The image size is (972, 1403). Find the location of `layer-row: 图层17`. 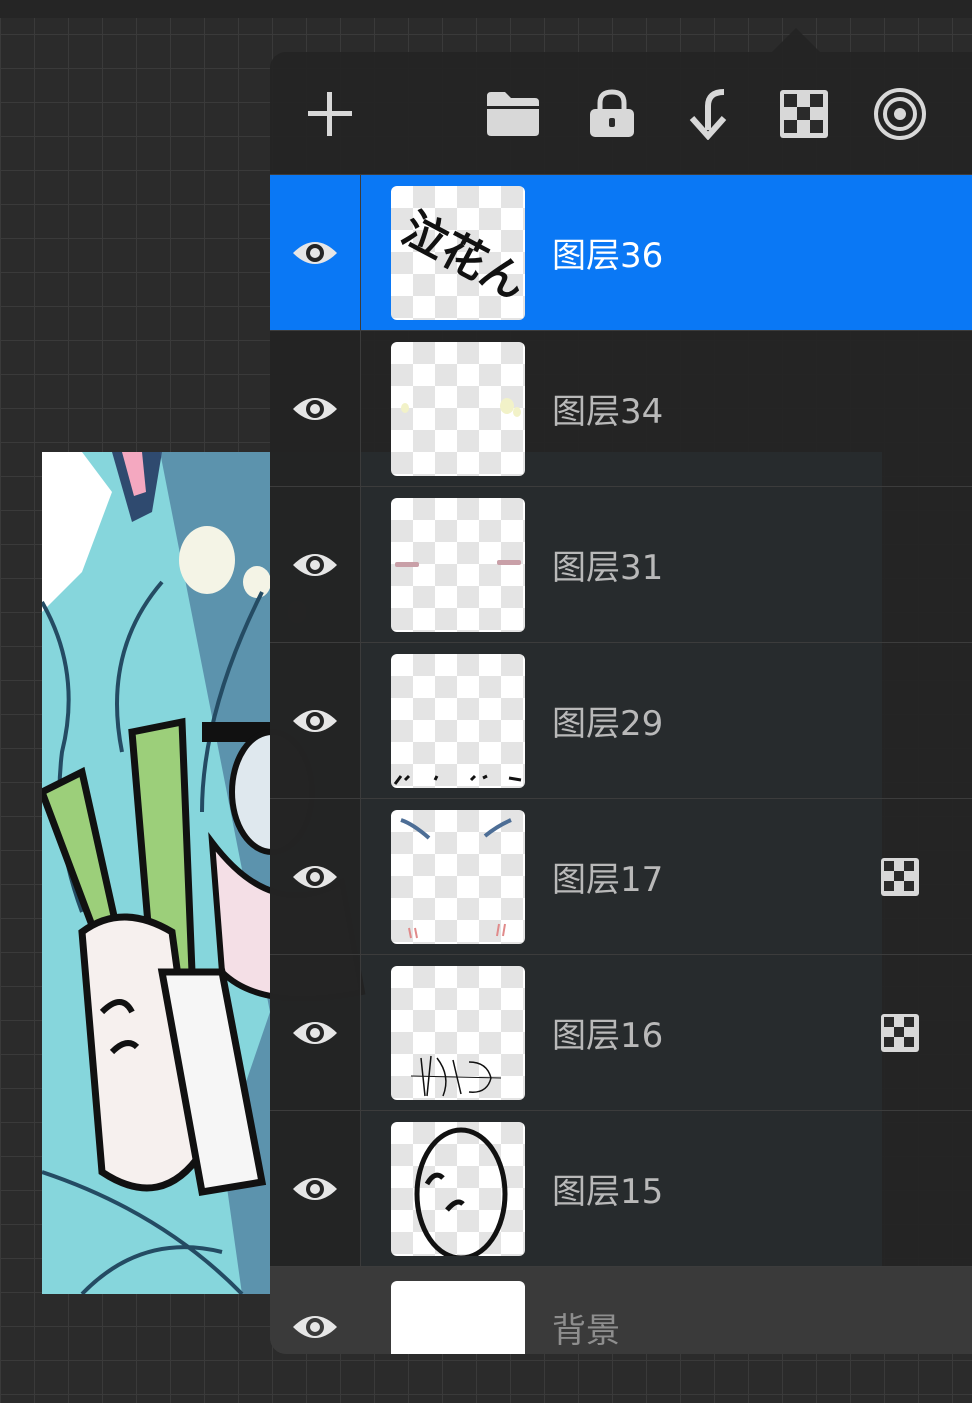

layer-row: 图层17 is located at coordinates (621, 876).